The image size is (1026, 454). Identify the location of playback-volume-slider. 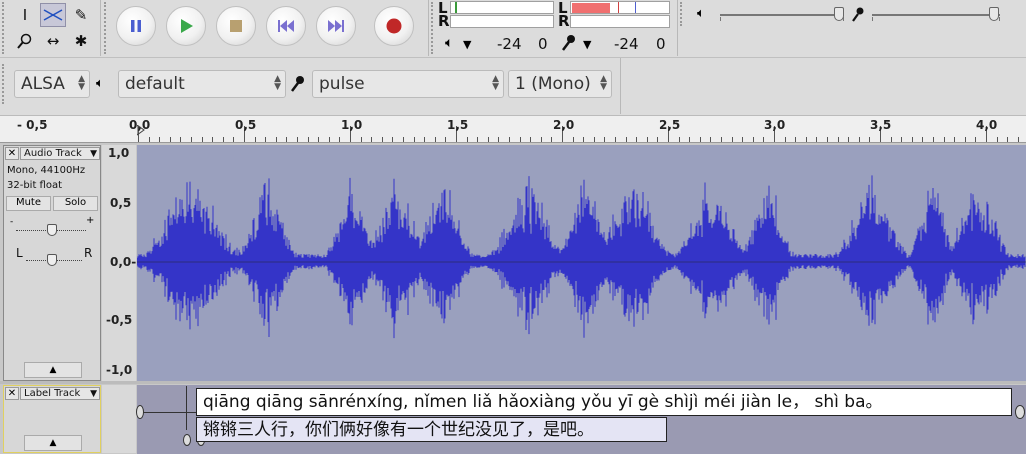
(782, 15).